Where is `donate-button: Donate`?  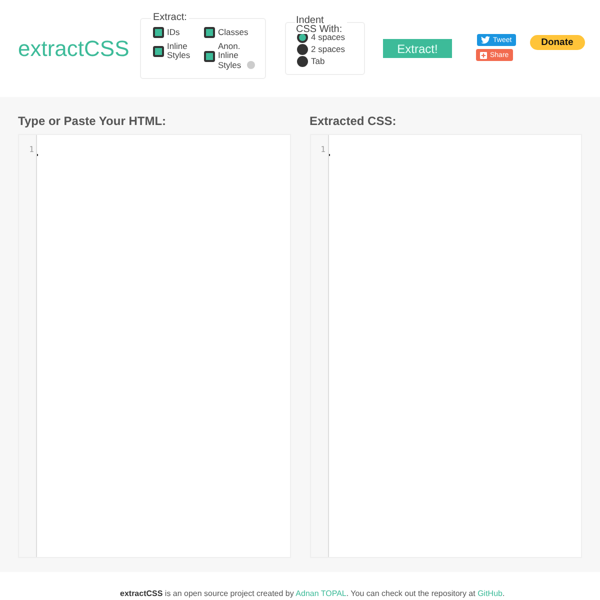 donate-button: Donate is located at coordinates (557, 42).